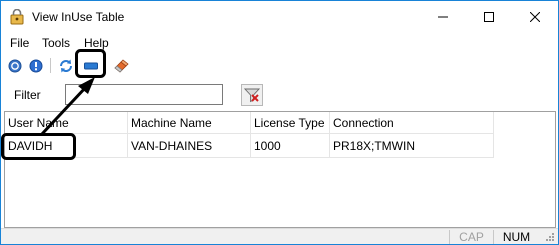 The height and width of the screenshot is (245, 559). I want to click on title-bar: View InUse Table, so click(279, 16).